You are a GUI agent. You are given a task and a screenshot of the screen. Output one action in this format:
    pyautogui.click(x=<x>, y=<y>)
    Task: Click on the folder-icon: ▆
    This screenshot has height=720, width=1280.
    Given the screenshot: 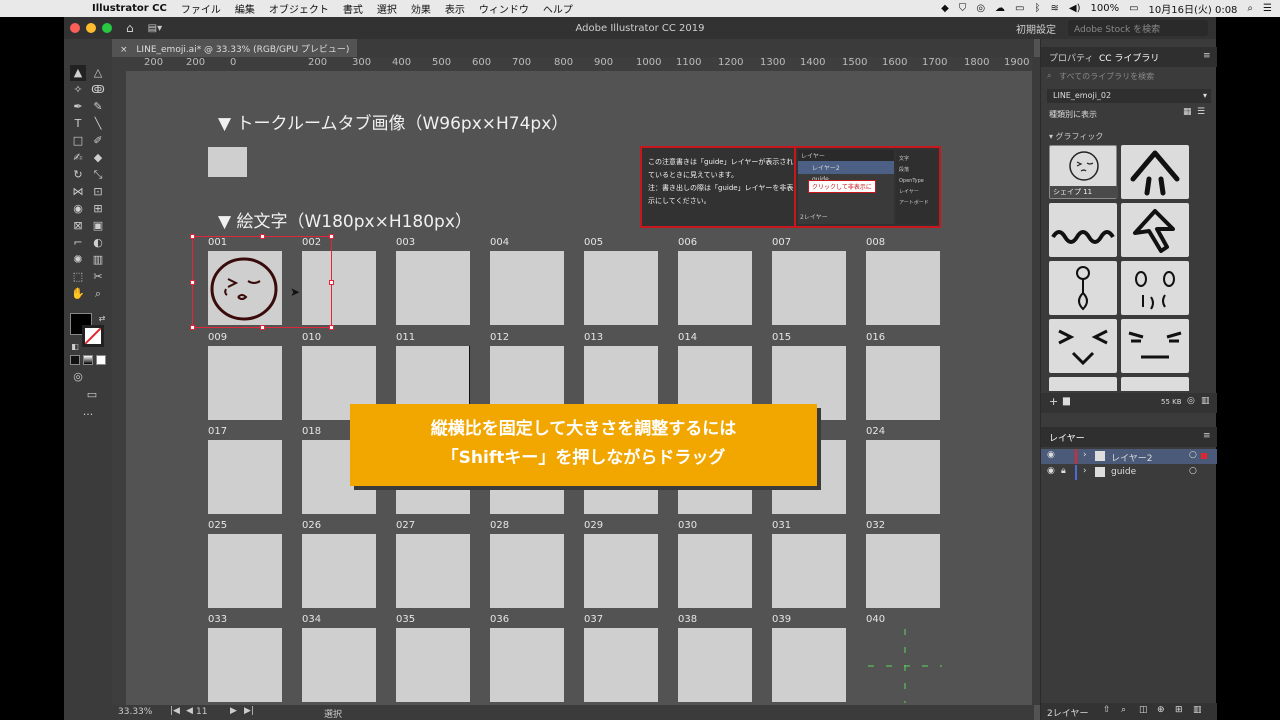 What is the action you would take?
    pyautogui.click(x=1066, y=401)
    